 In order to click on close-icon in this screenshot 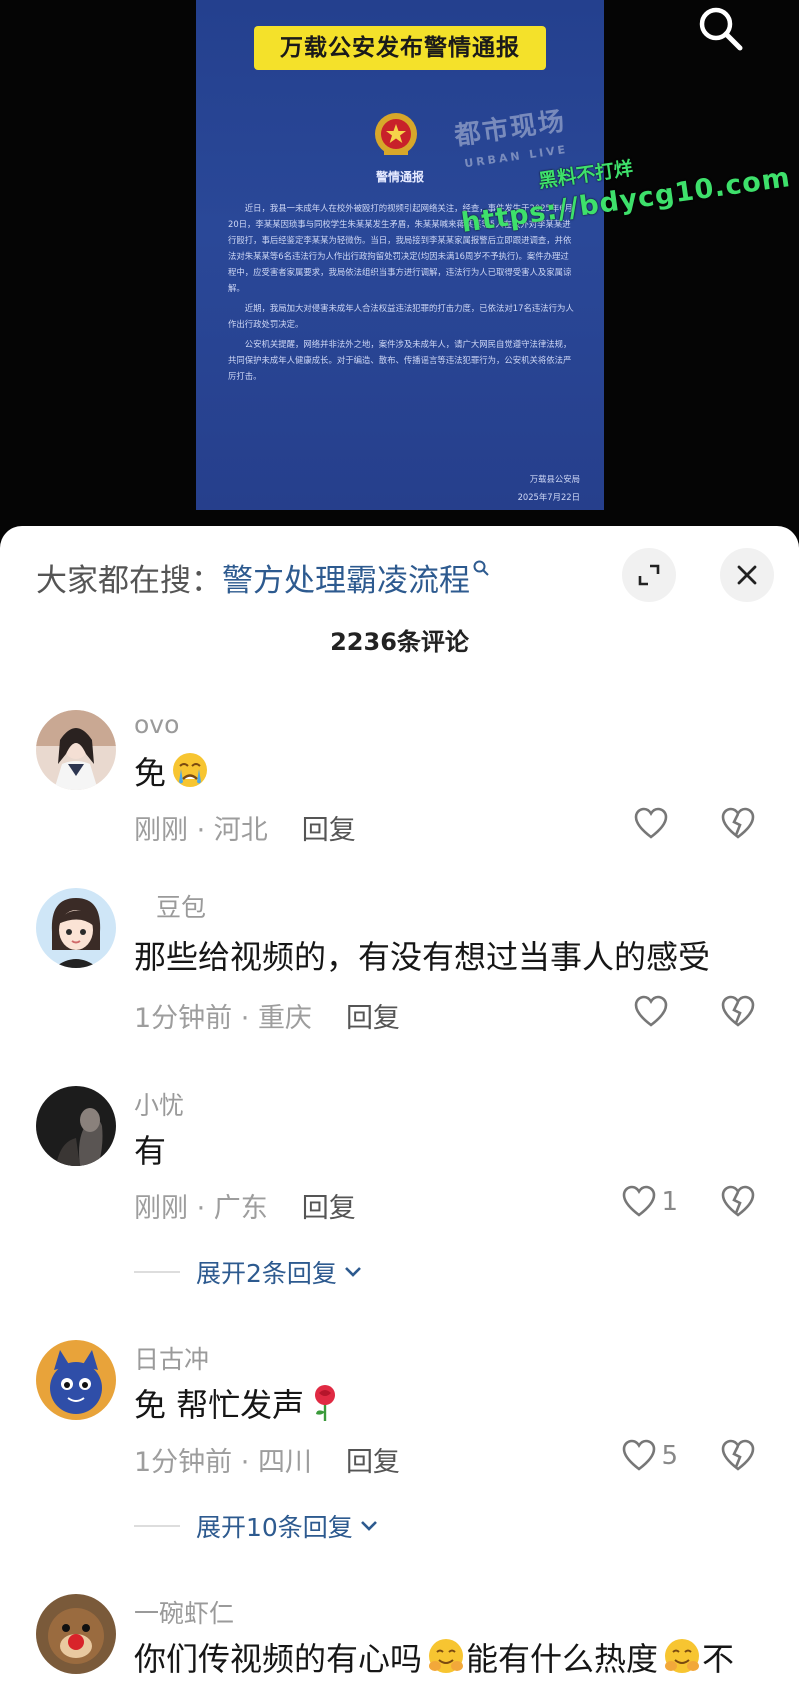, I will do `click(747, 575)`.